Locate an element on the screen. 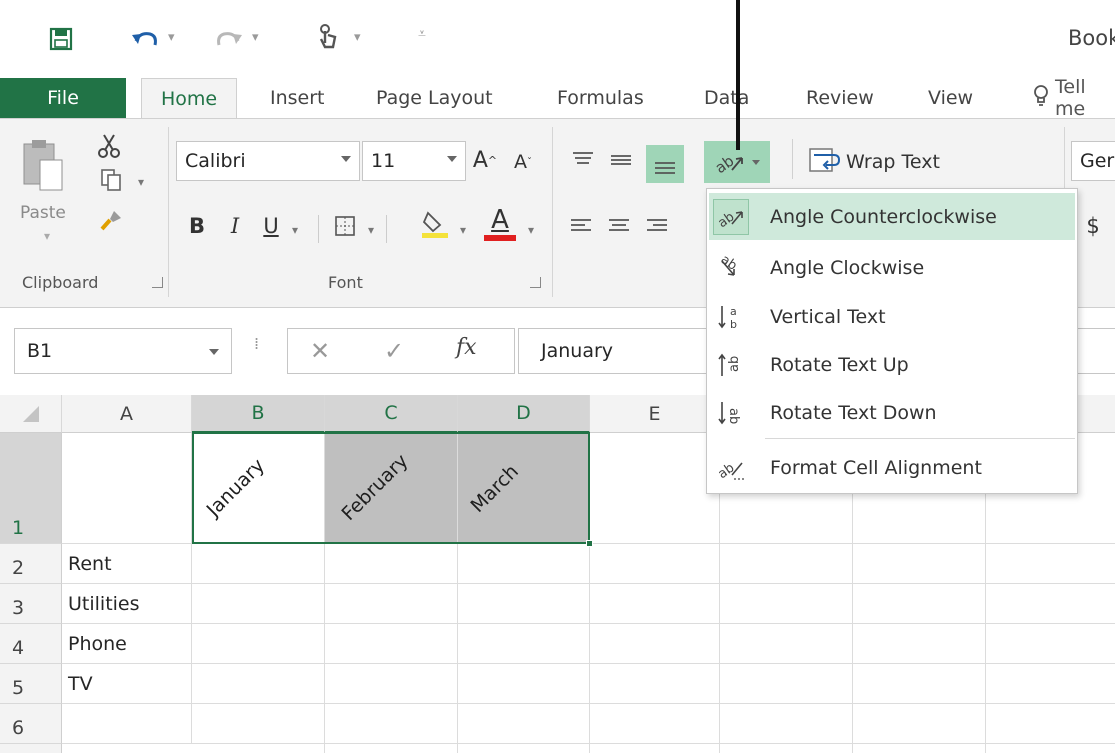 The image size is (1115, 753). borders-dropdown-icon: ▾ is located at coordinates (371, 230).